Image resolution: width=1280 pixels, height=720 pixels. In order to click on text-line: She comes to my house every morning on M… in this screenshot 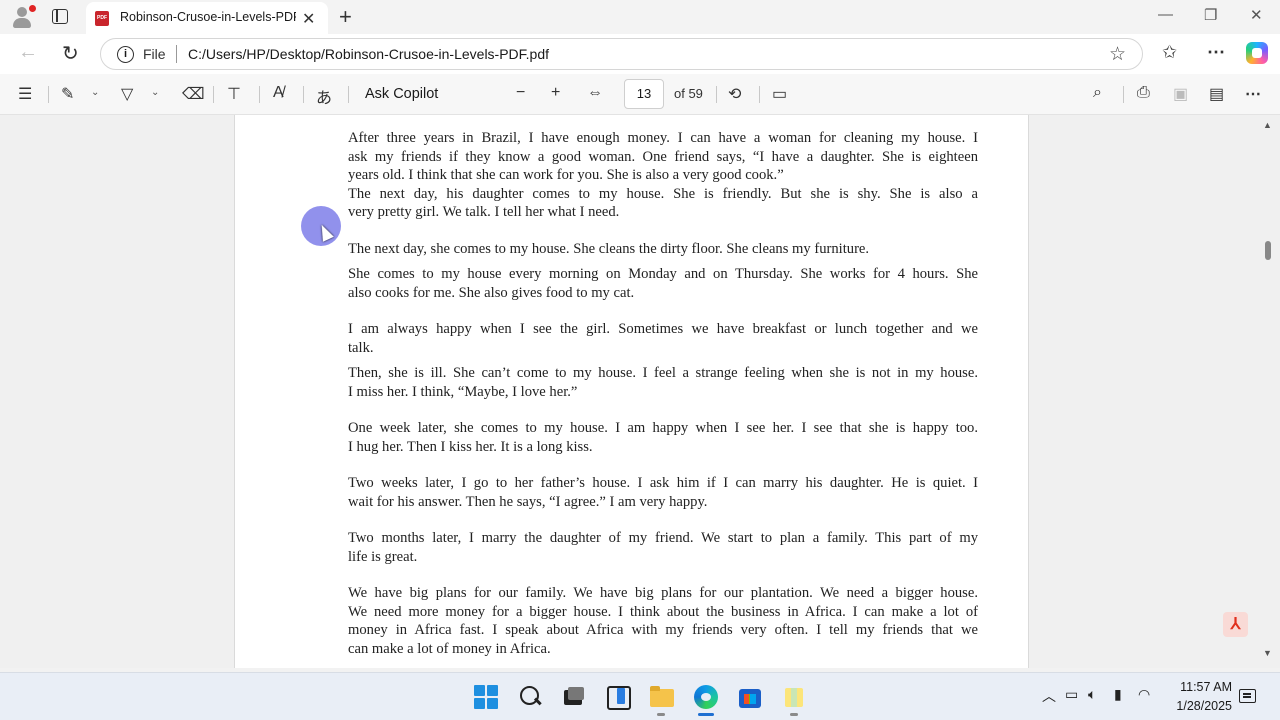, I will do `click(663, 274)`.